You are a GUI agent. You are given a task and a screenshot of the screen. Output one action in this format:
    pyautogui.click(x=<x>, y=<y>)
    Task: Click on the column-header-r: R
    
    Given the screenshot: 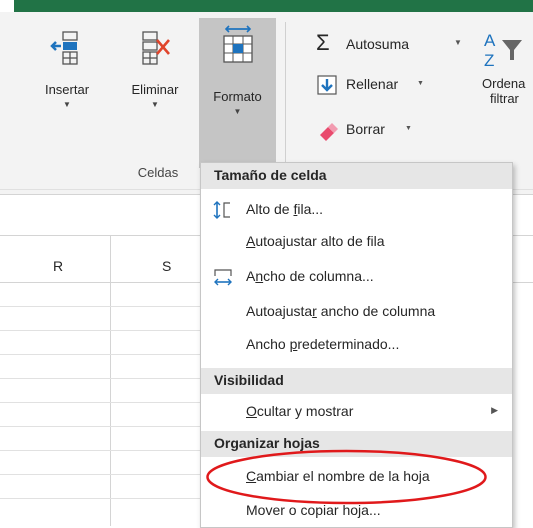 What is the action you would take?
    pyautogui.click(x=58, y=266)
    